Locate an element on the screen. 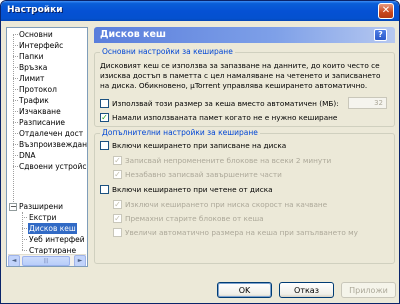  tree-item-interface: Интерфейс is located at coordinates (41, 45).